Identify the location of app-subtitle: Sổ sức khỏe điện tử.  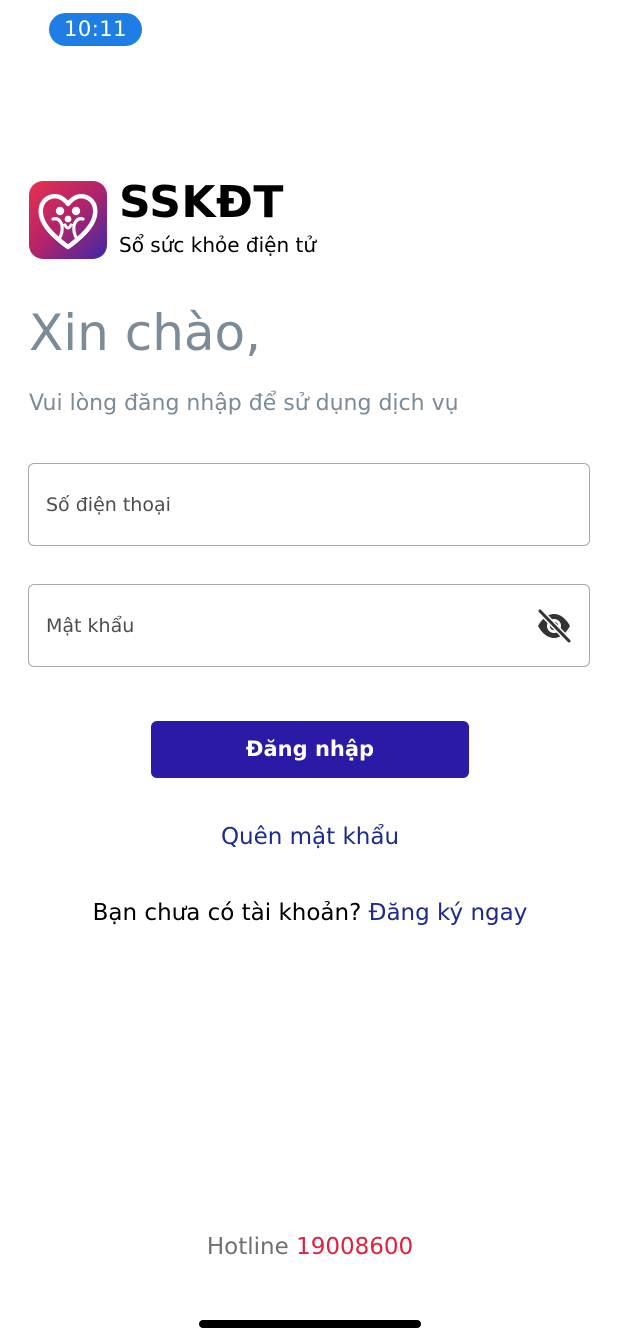
(218, 245).